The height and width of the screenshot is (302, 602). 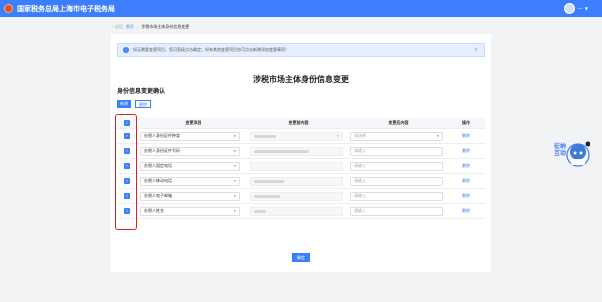 I want to click on before-value: ▼, so click(x=296, y=136).